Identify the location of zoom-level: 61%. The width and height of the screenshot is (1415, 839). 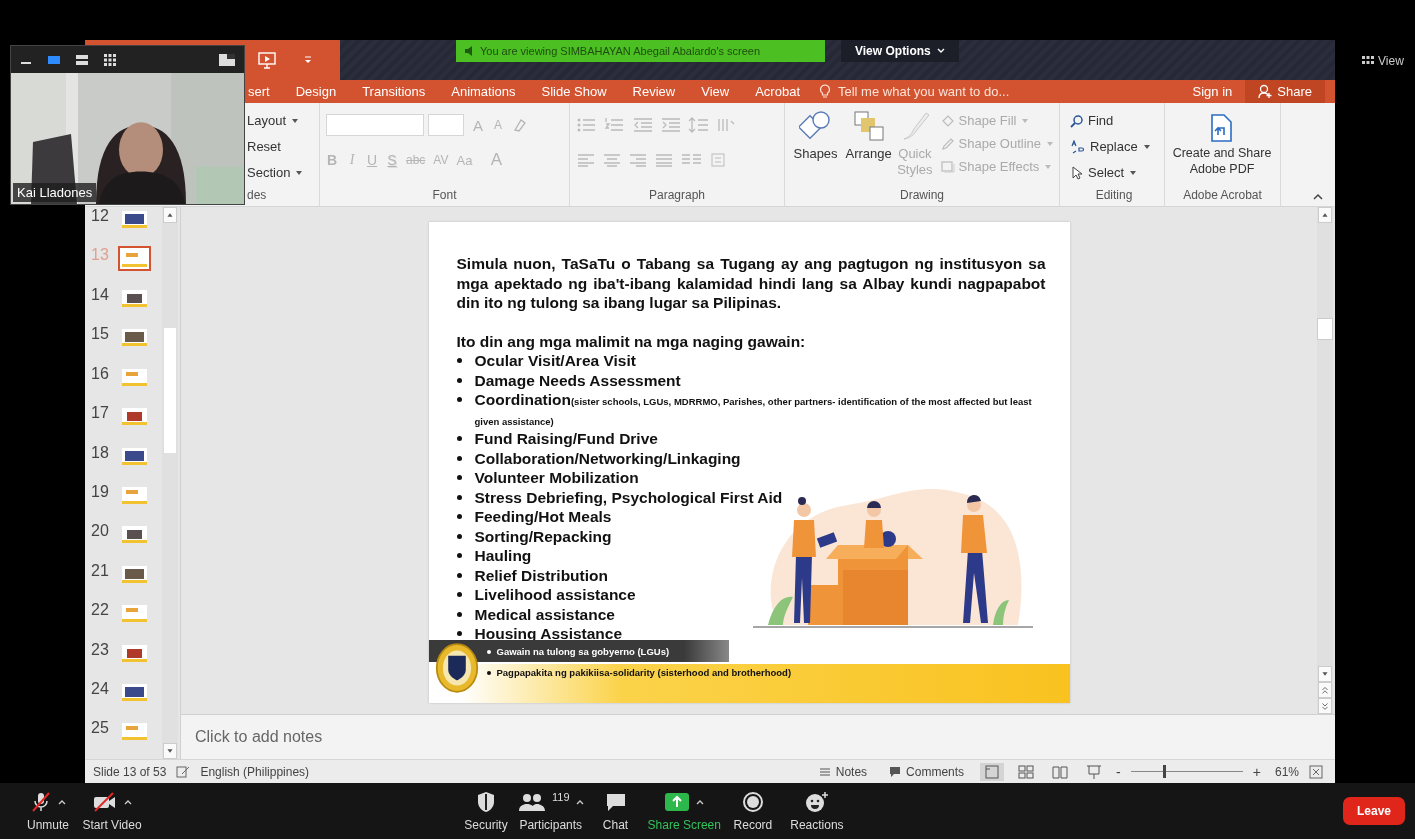
(1286, 771).